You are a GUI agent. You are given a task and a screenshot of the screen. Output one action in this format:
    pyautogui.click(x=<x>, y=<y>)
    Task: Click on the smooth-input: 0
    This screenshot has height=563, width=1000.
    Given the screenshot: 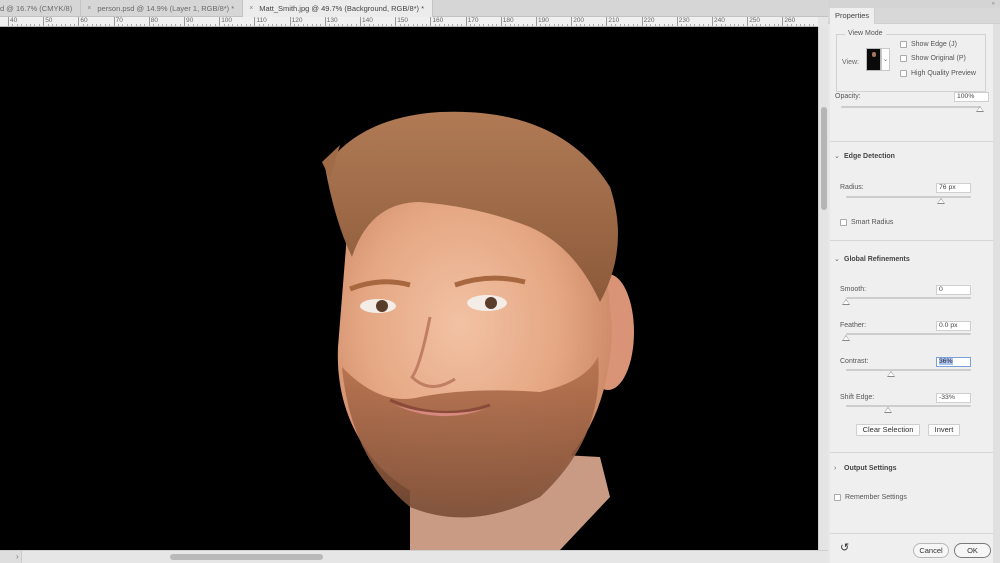 What is the action you would take?
    pyautogui.click(x=953, y=290)
    